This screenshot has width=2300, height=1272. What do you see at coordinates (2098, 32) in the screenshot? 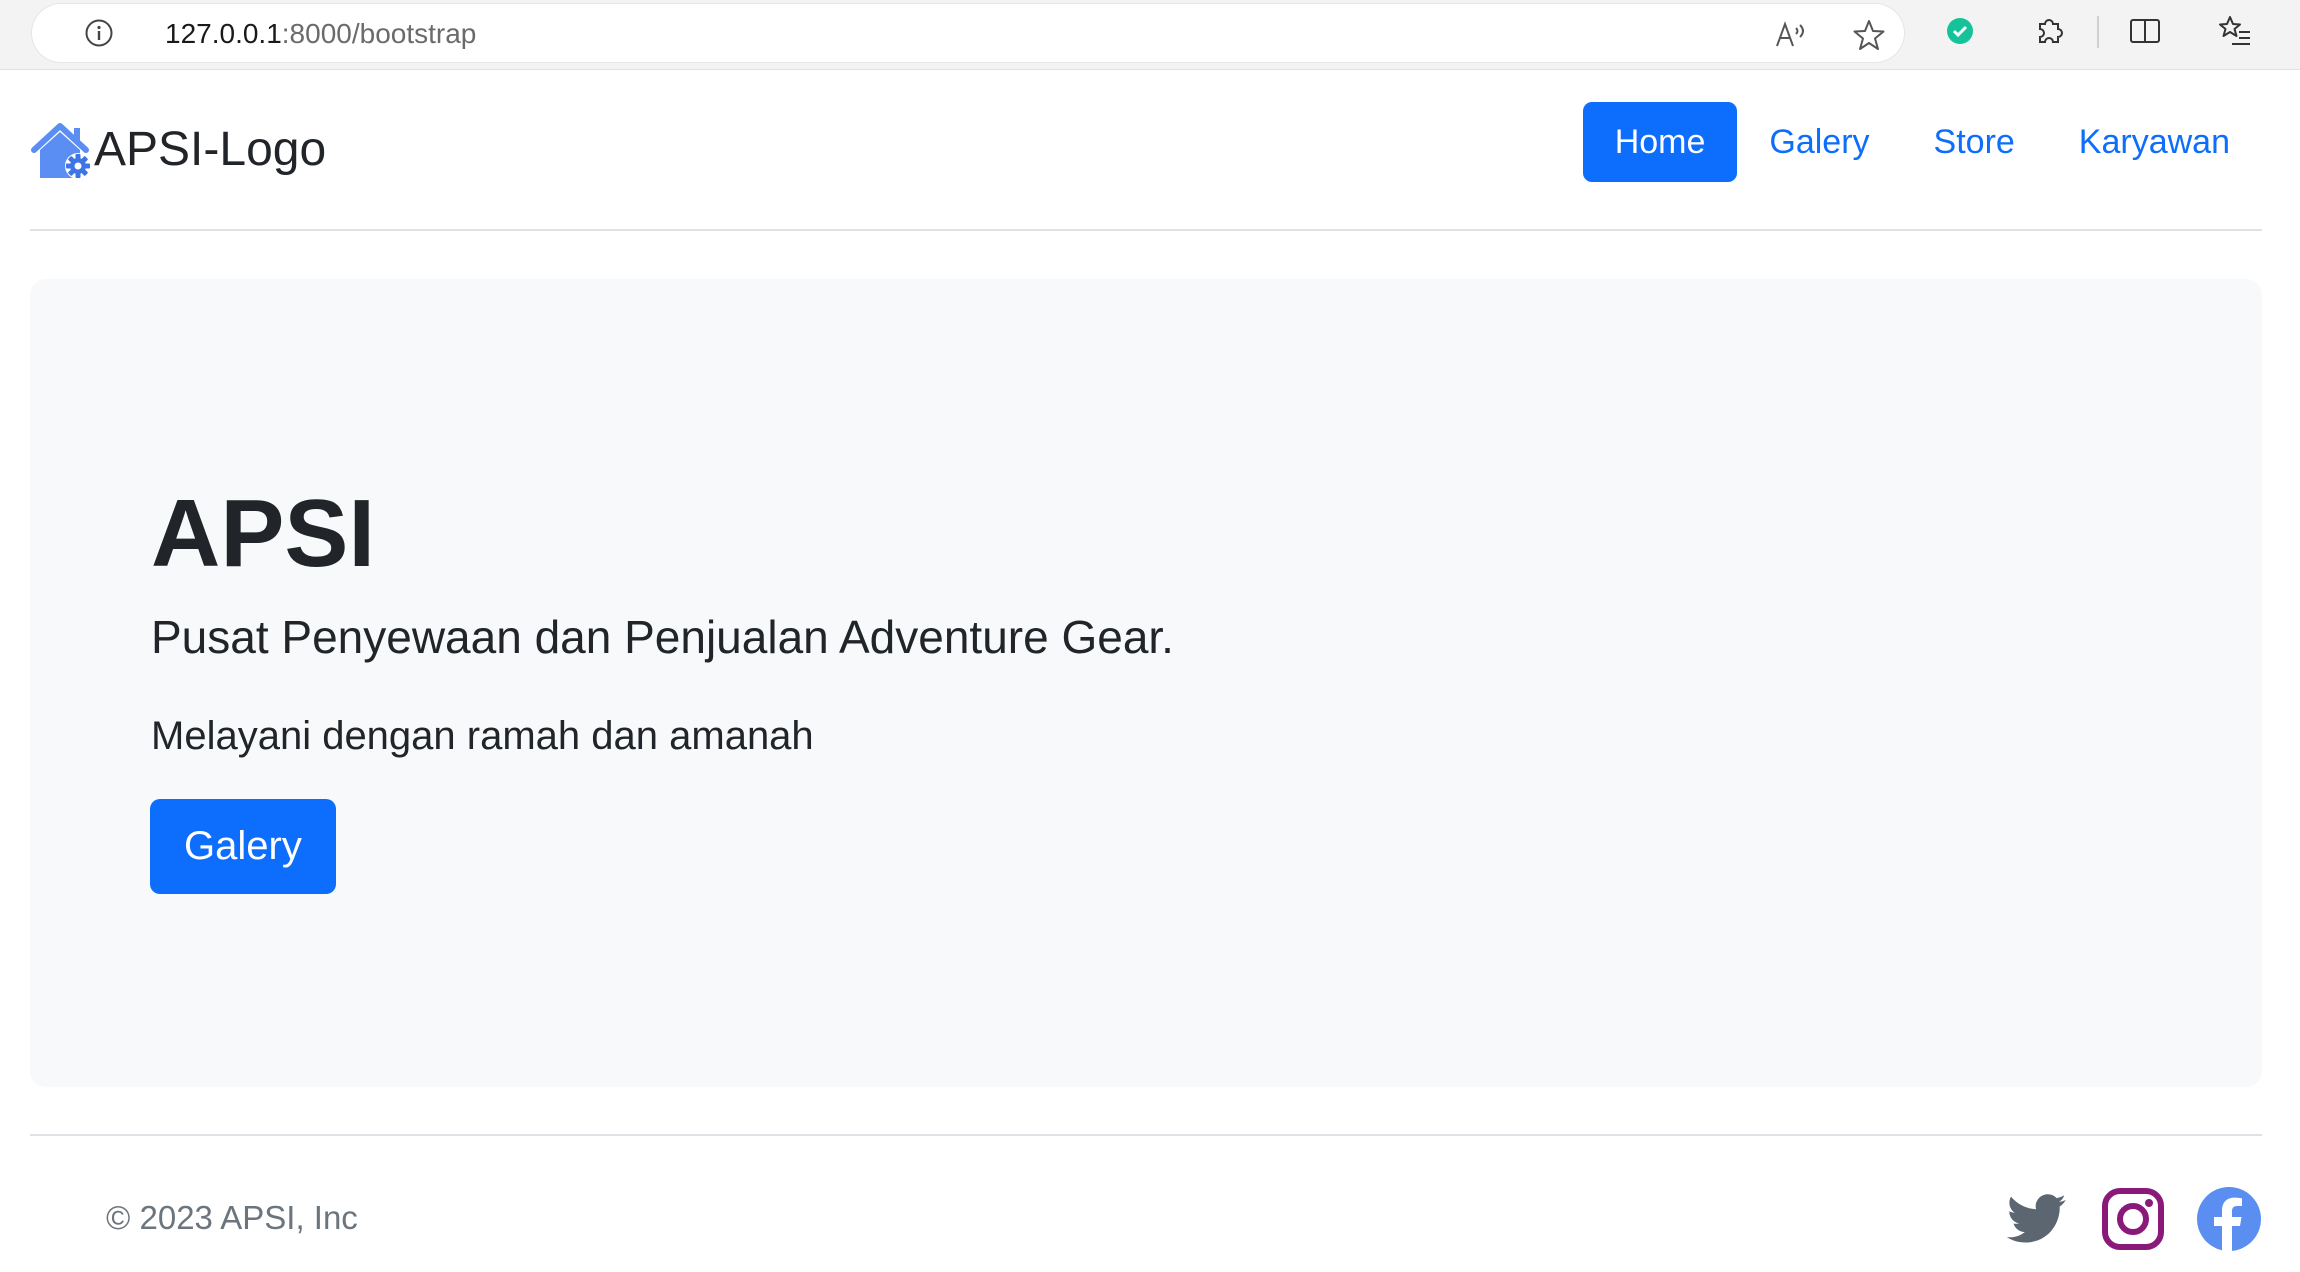
I see `toolbar-separator` at bounding box center [2098, 32].